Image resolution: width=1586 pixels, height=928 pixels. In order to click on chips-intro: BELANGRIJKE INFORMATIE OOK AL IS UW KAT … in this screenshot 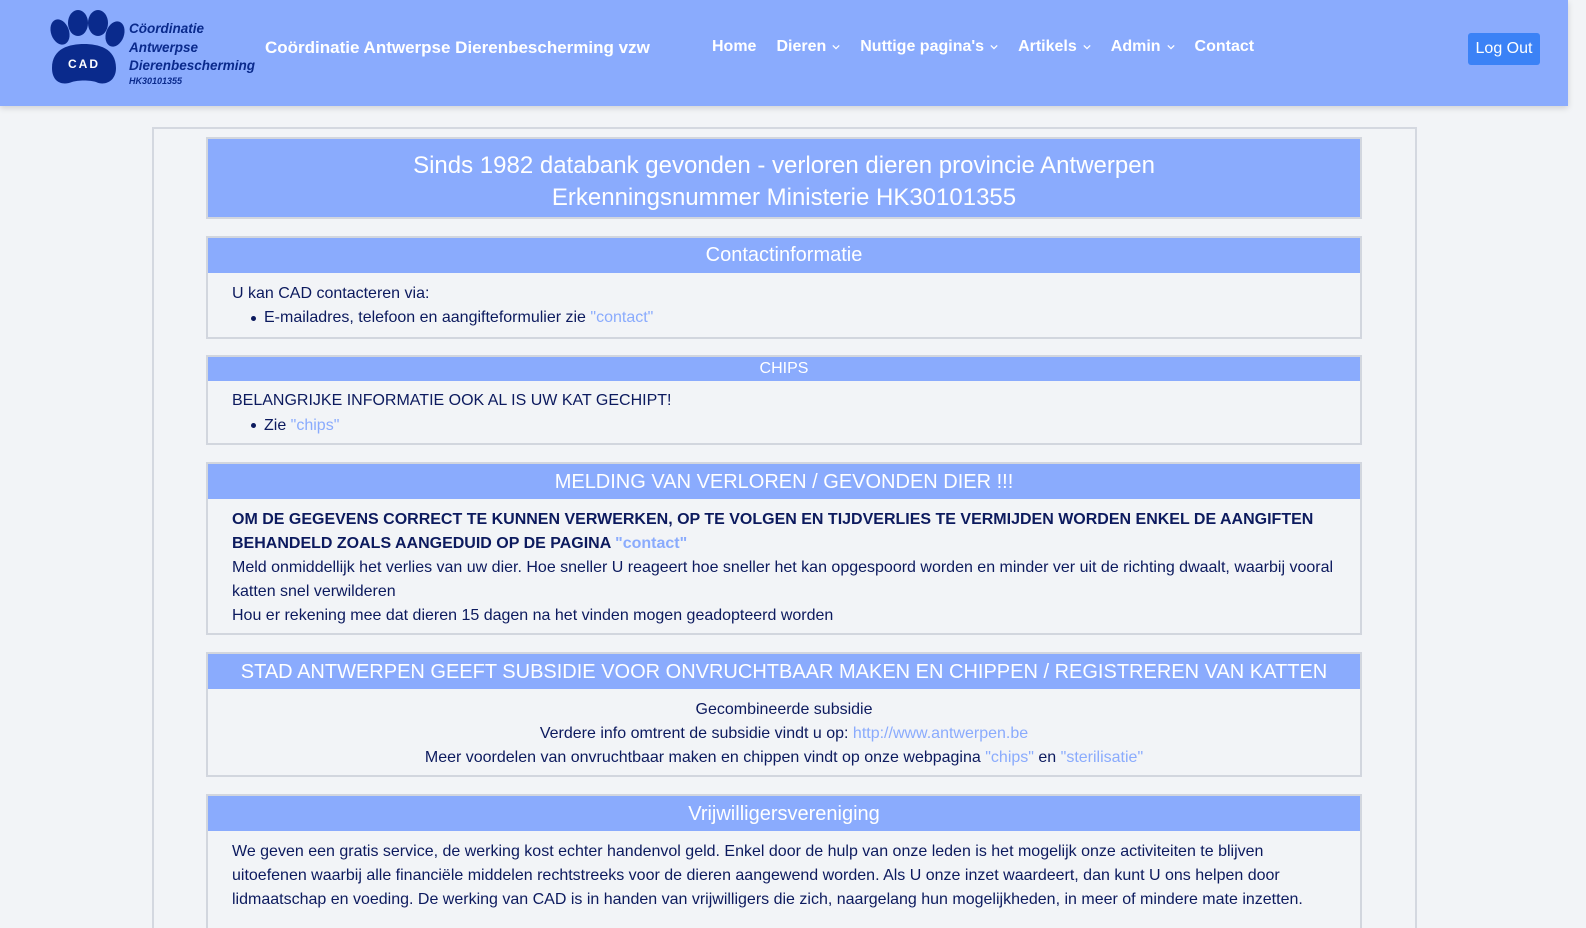, I will do `click(452, 400)`.